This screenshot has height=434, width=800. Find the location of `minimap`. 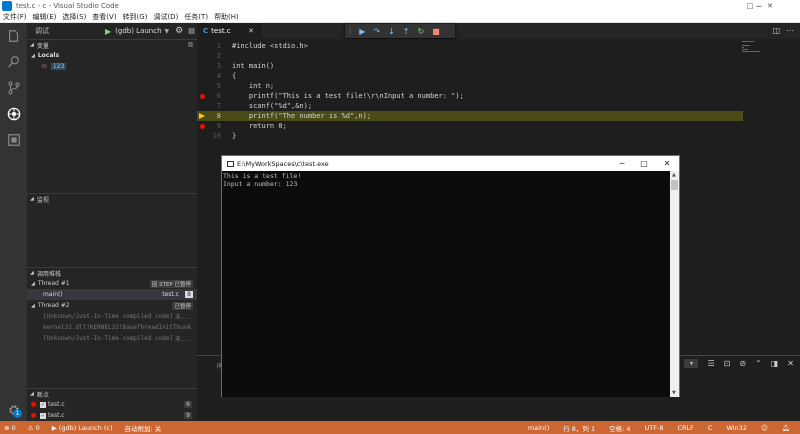

minimap is located at coordinates (752, 51).